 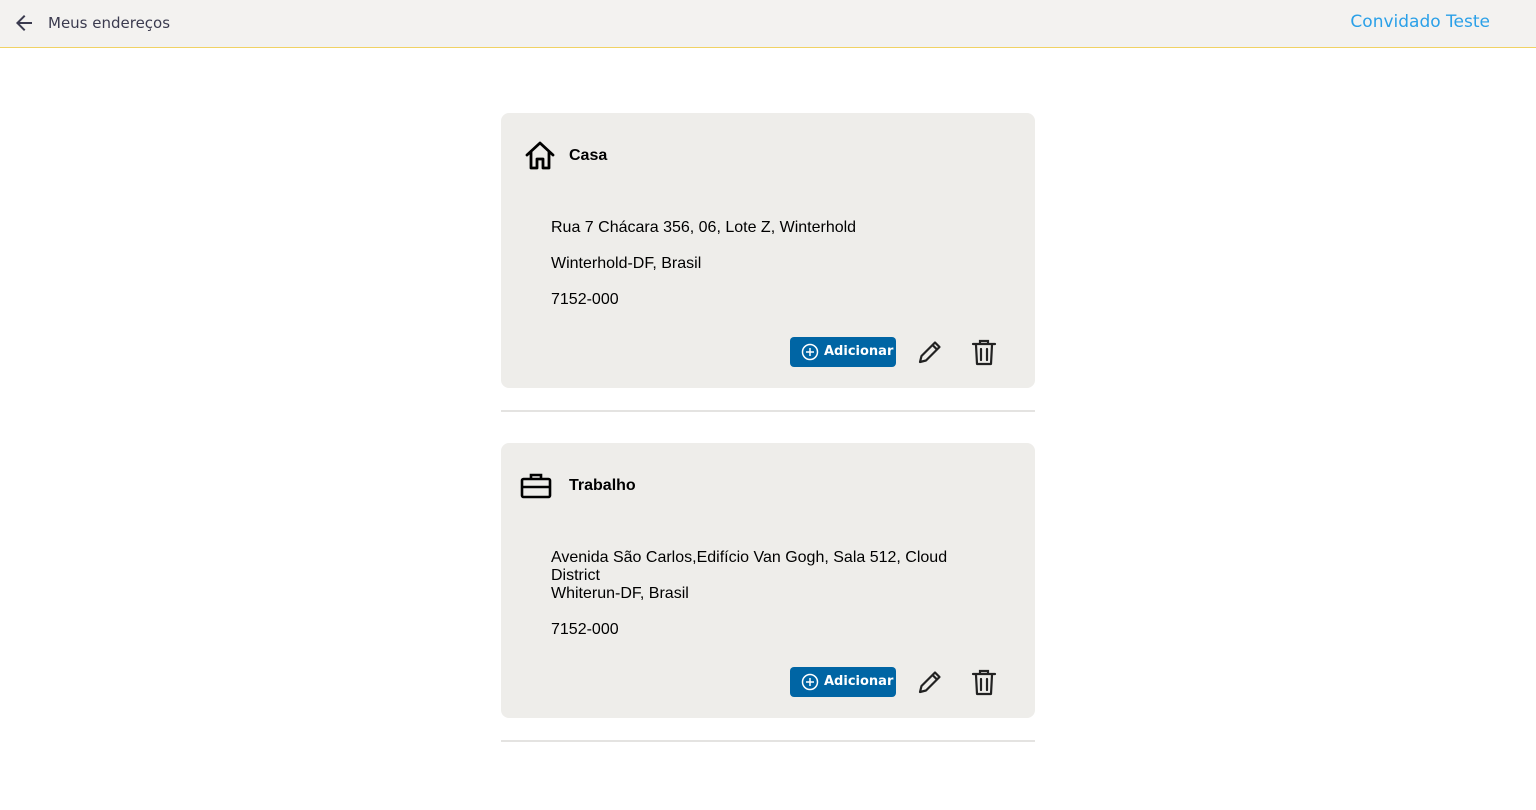 What do you see at coordinates (602, 485) in the screenshot?
I see `address-type-label: Trabalho` at bounding box center [602, 485].